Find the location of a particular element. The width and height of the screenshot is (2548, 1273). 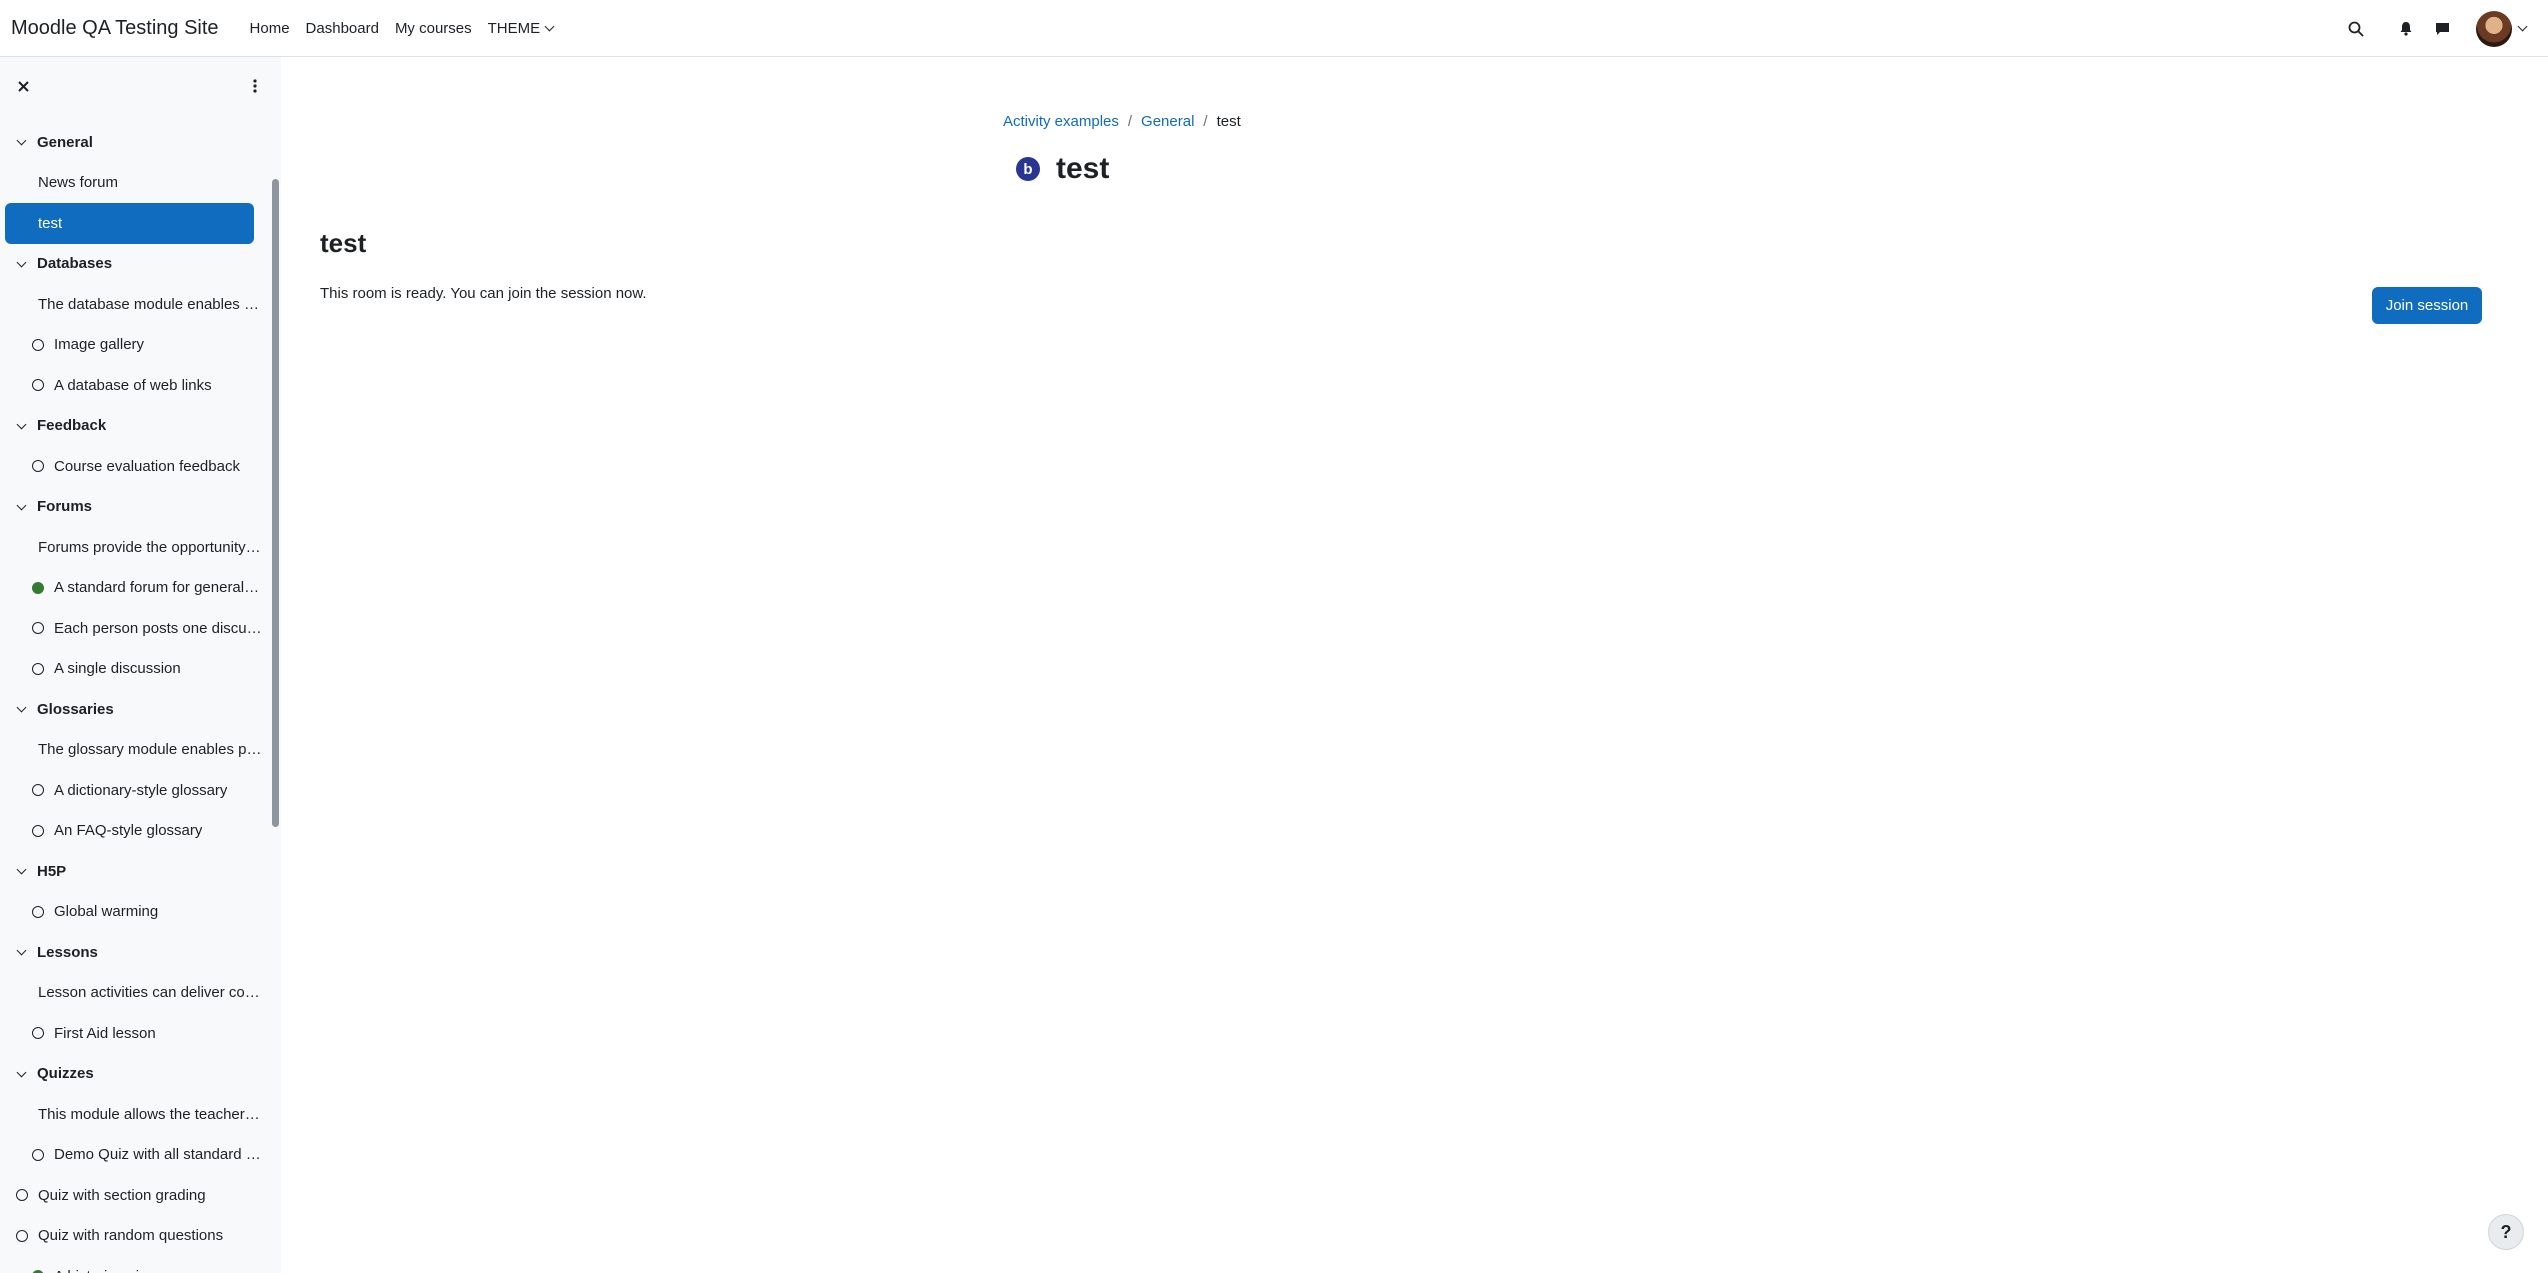

nav-home: Home is located at coordinates (270, 28).